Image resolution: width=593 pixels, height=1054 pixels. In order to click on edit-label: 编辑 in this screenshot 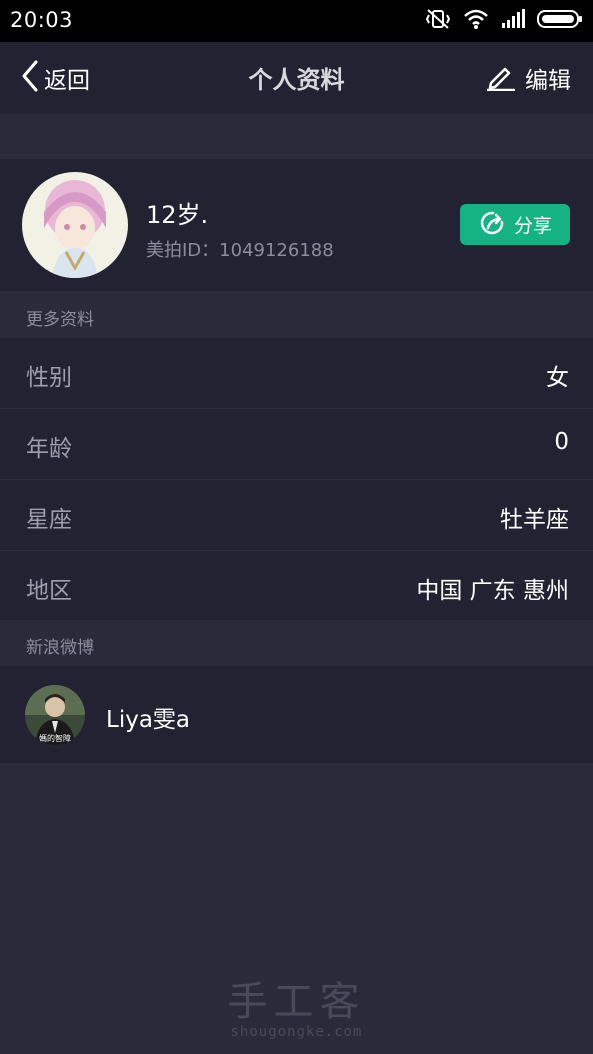, I will do `click(548, 81)`.